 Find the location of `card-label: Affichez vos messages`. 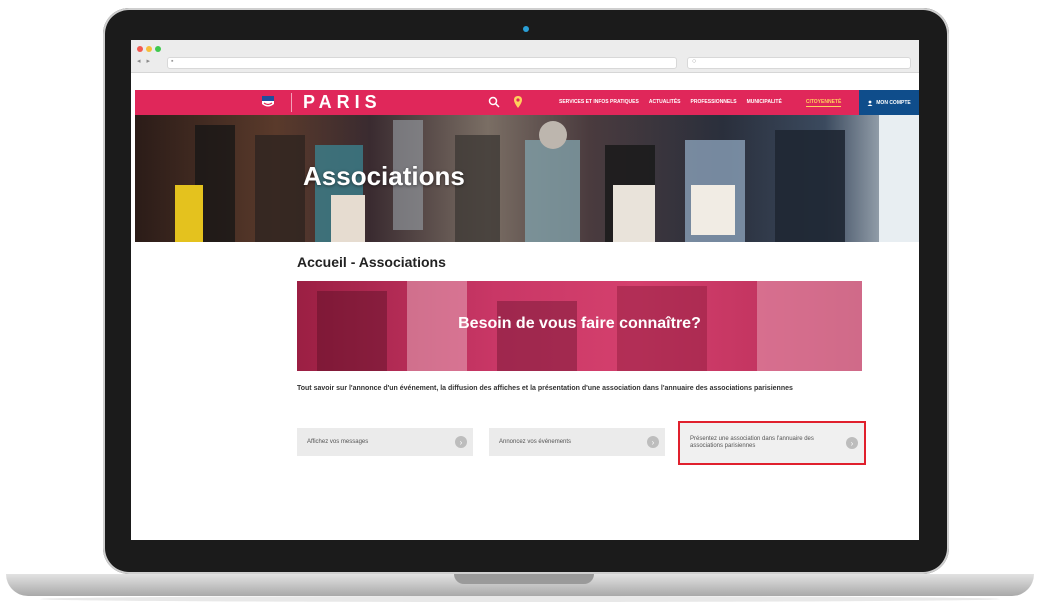

card-label: Affichez vos messages is located at coordinates (338, 441).